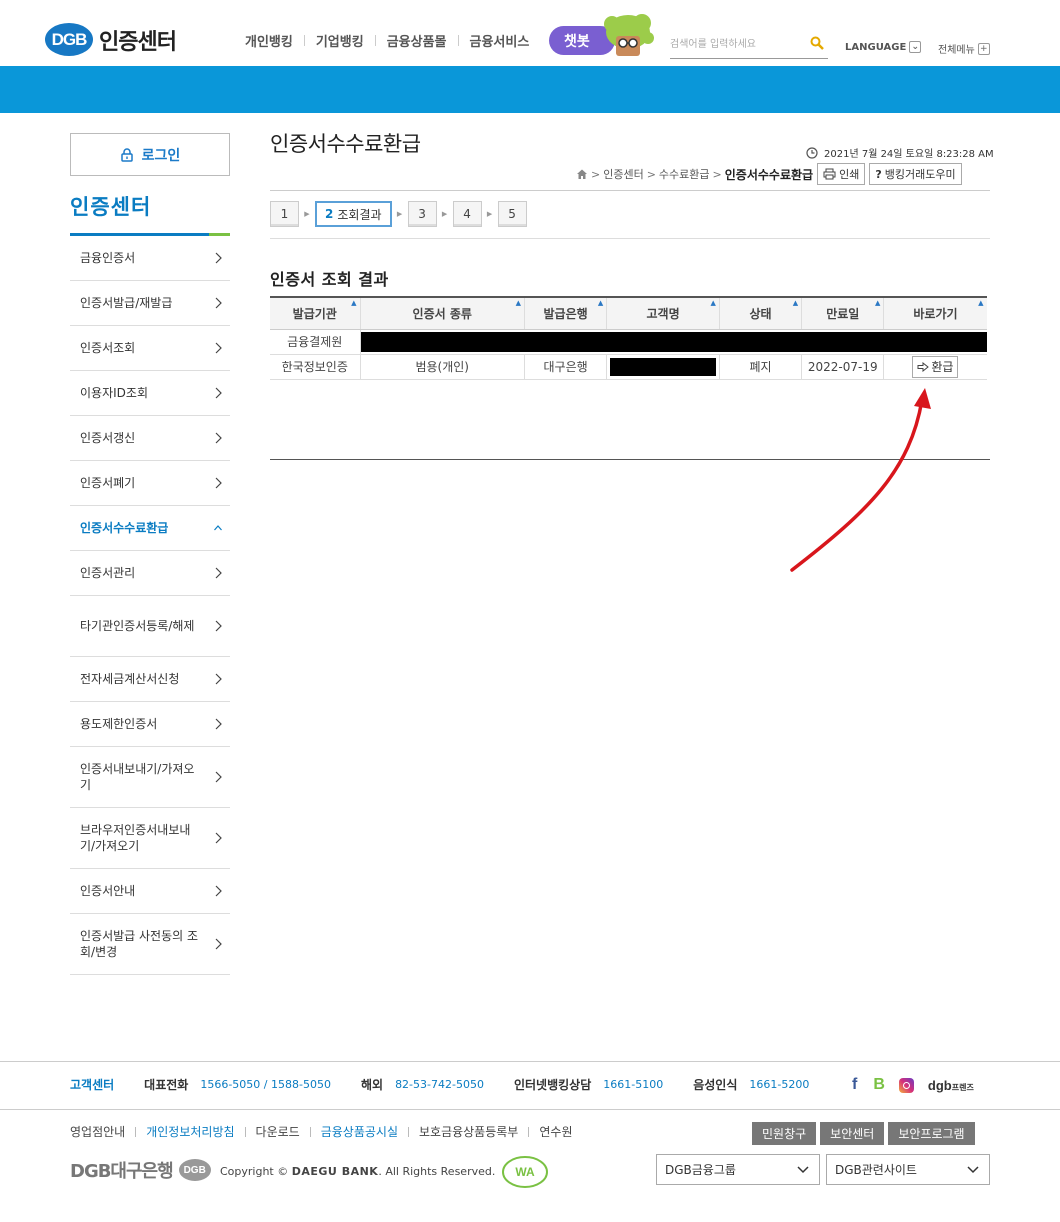  Describe the element at coordinates (842, 313) in the screenshot. I see `col-header-expiry: 만료일 ▲` at that location.